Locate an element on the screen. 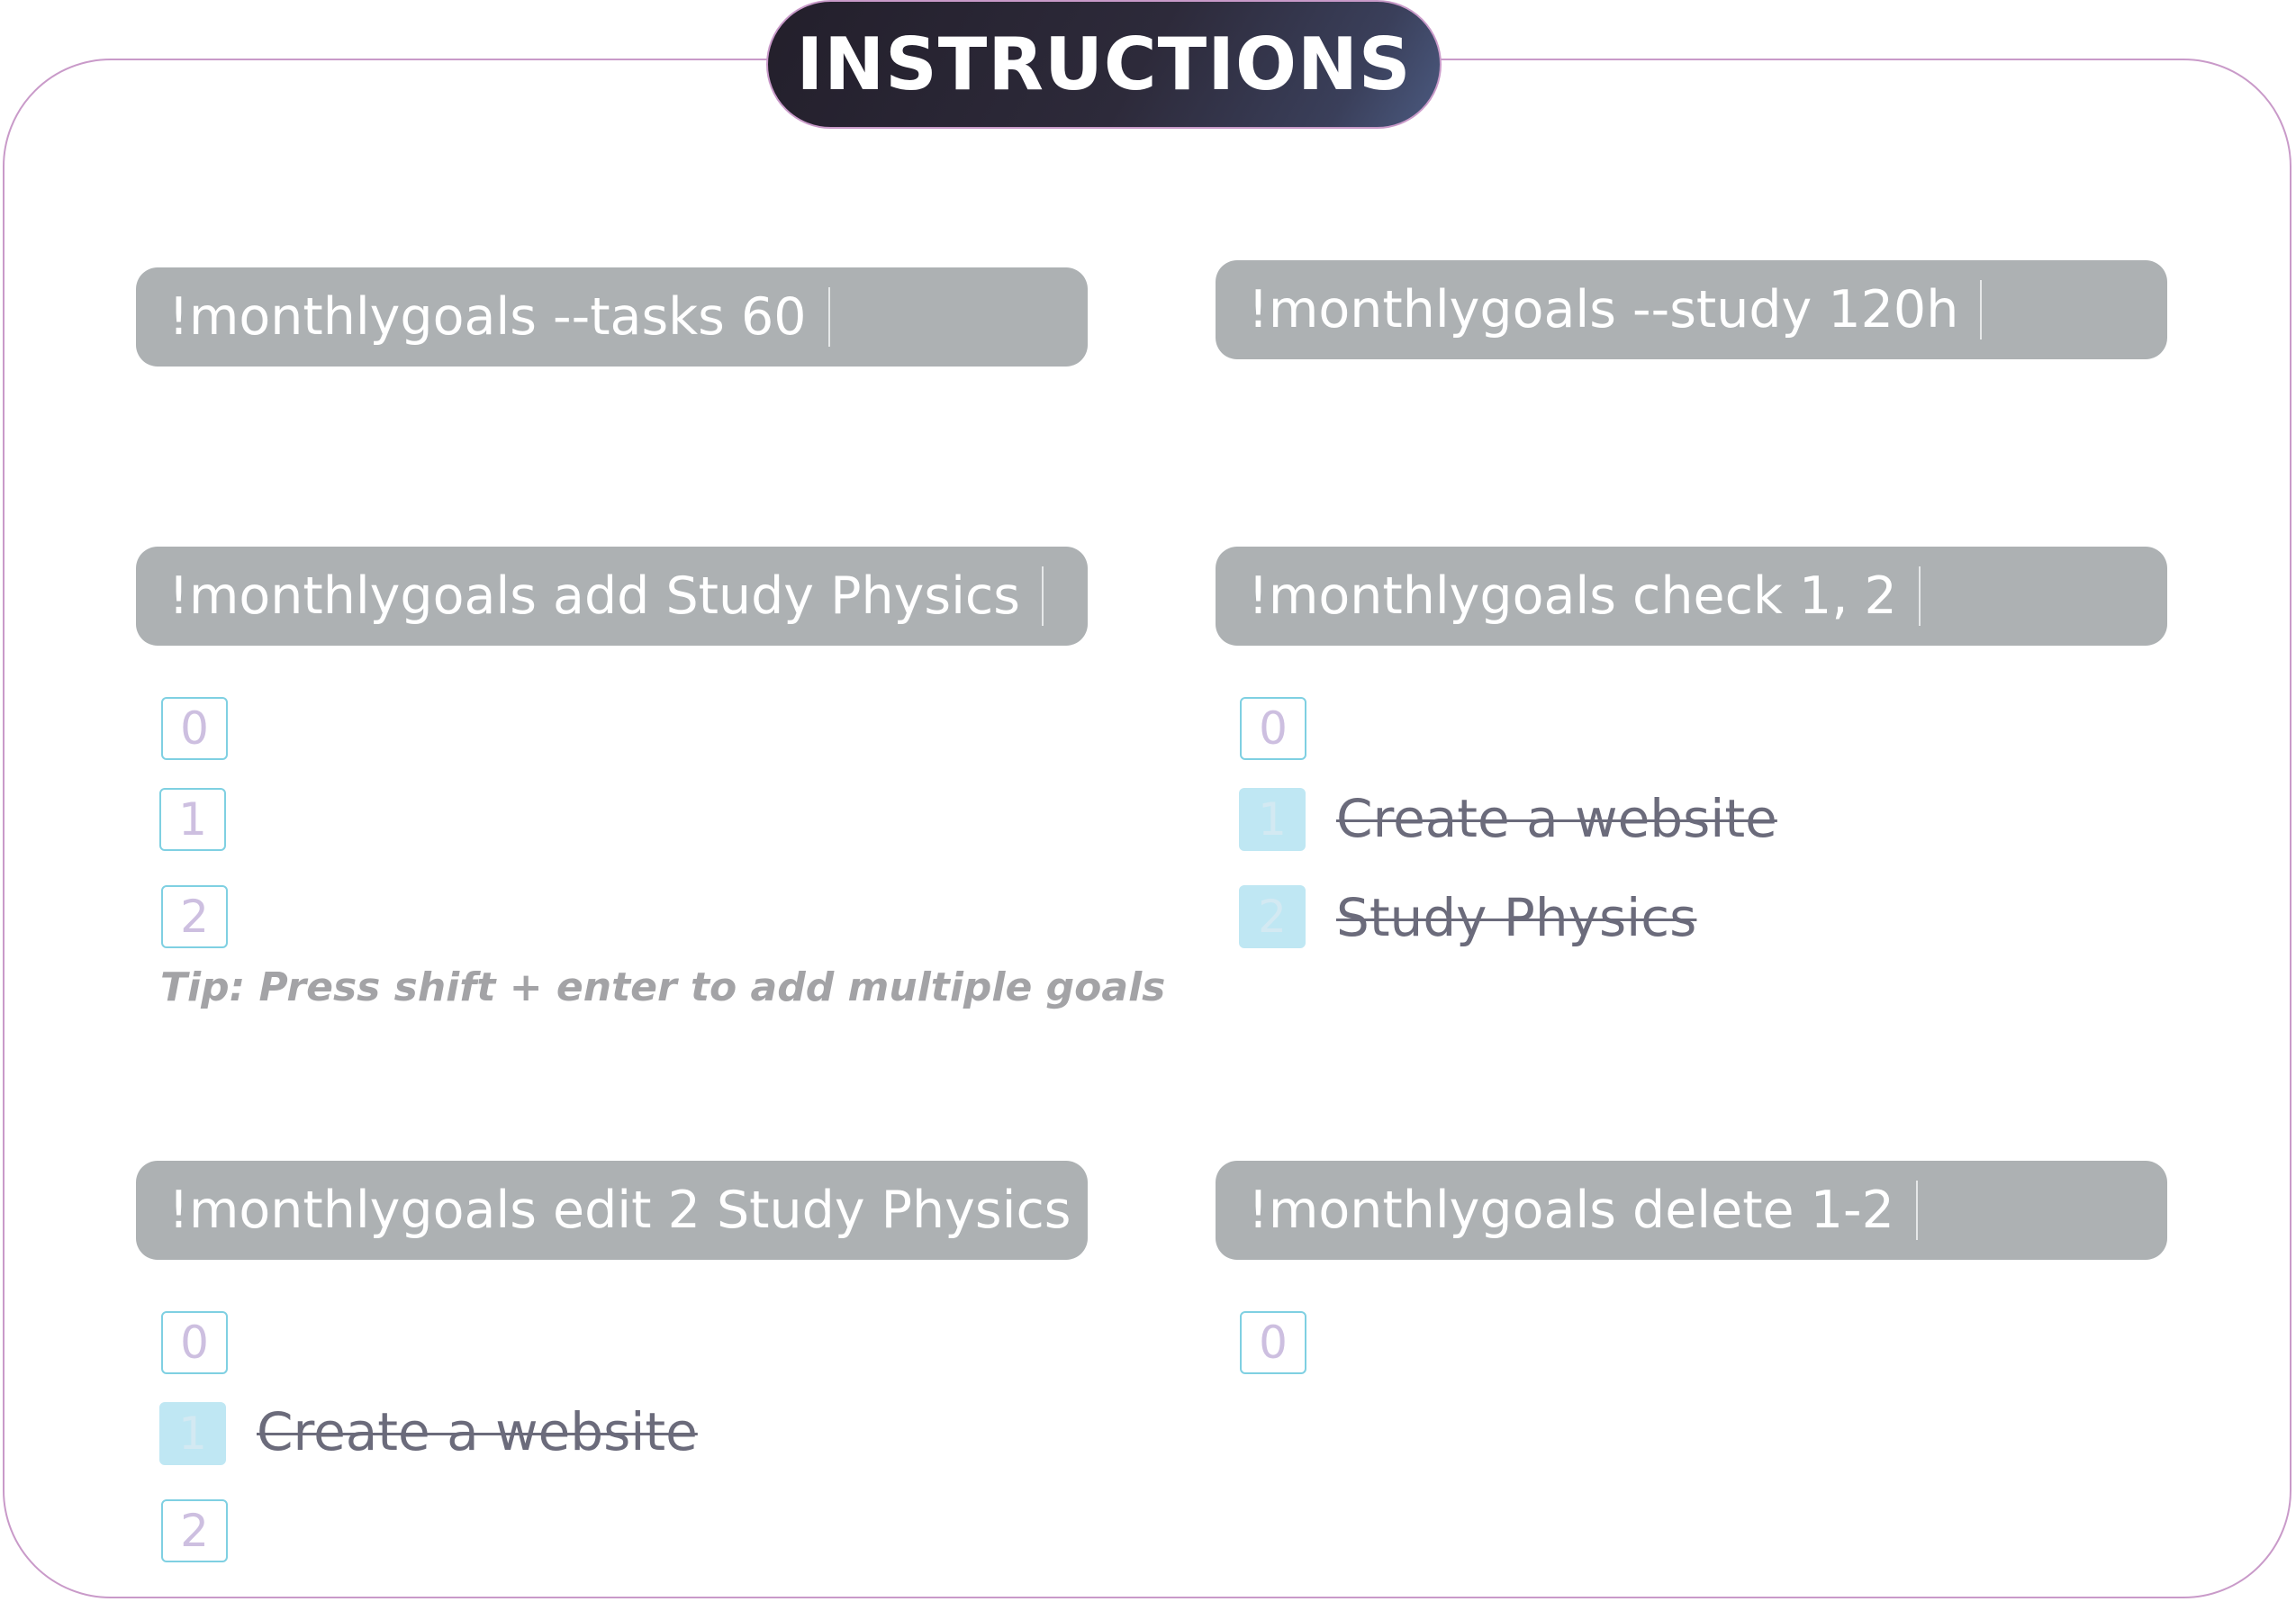 This screenshot has height=1602, width=2296. command-bar-delete: !monthlygoals delete 1-2 is located at coordinates (1691, 1210).